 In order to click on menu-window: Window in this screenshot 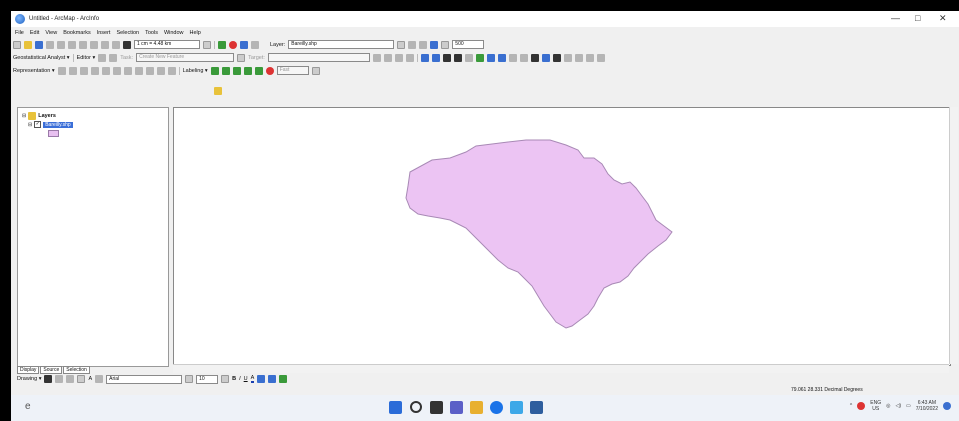, I will do `click(174, 33)`.